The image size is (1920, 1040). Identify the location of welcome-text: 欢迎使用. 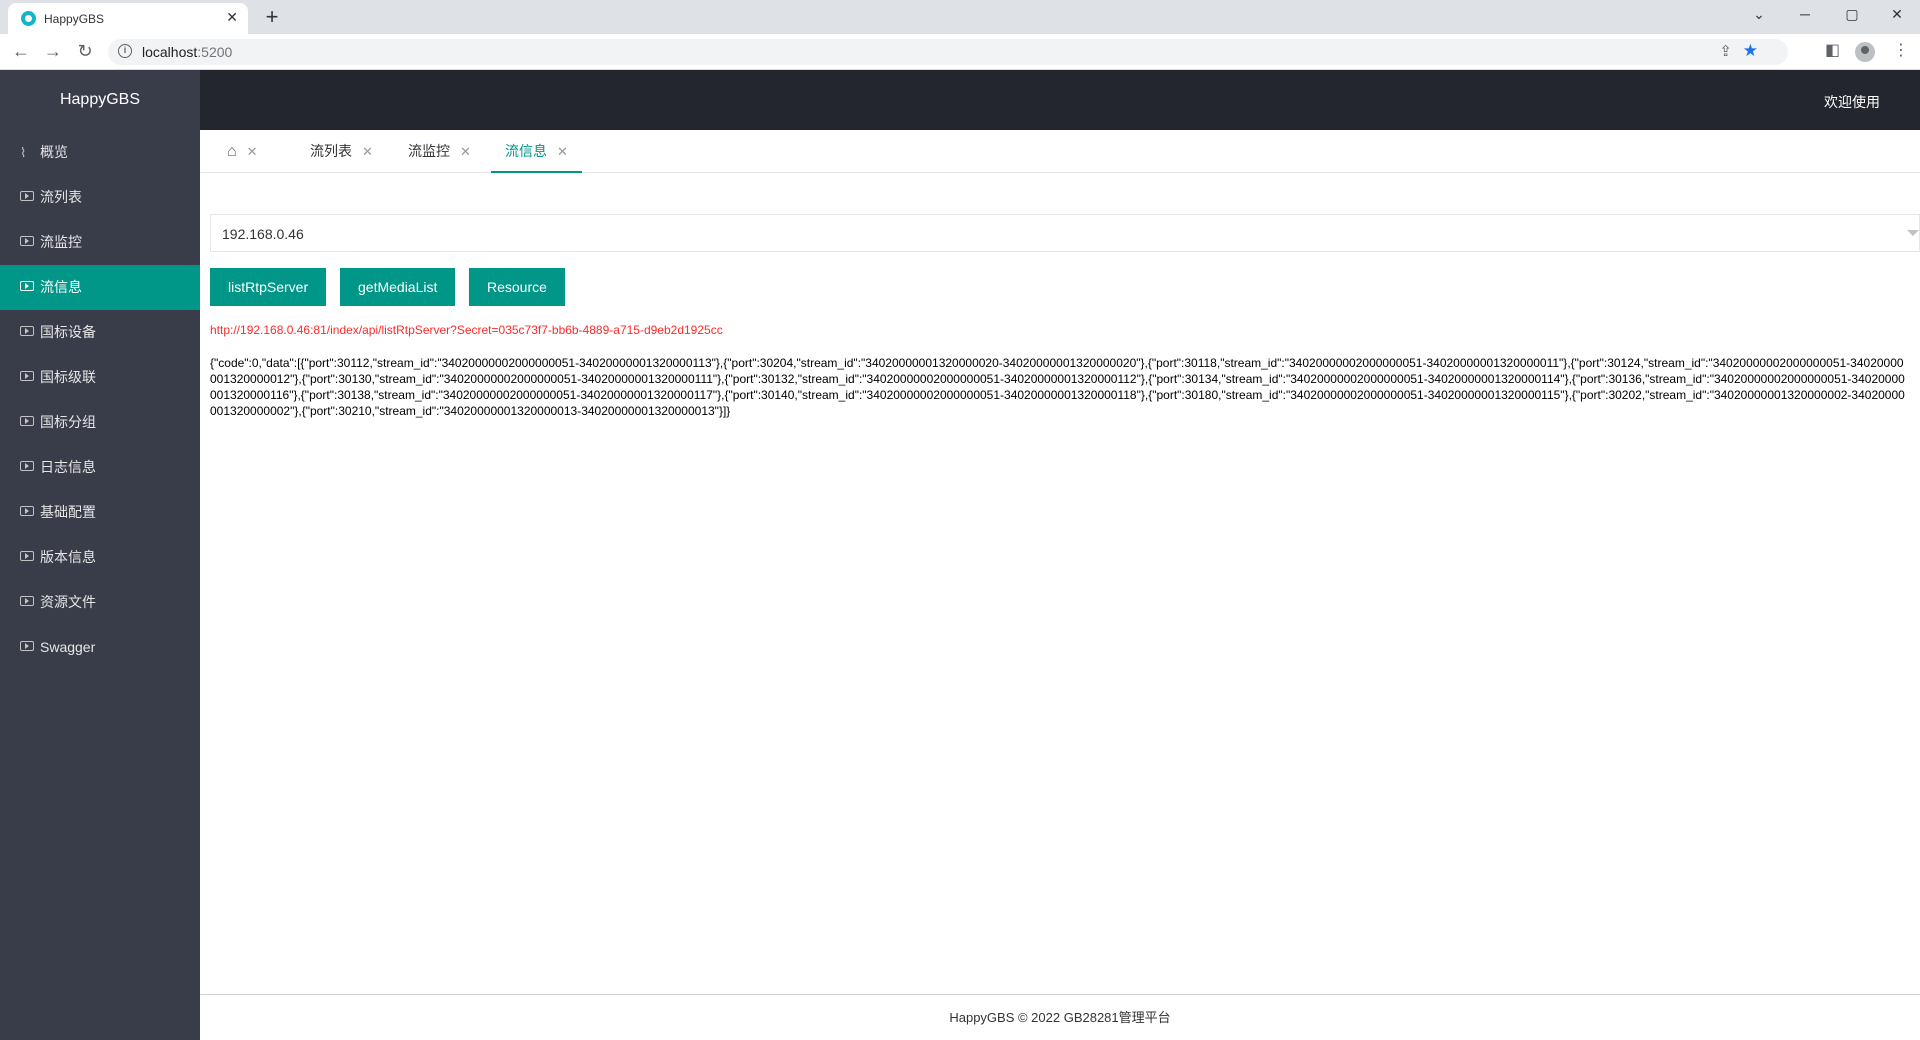
(1852, 102).